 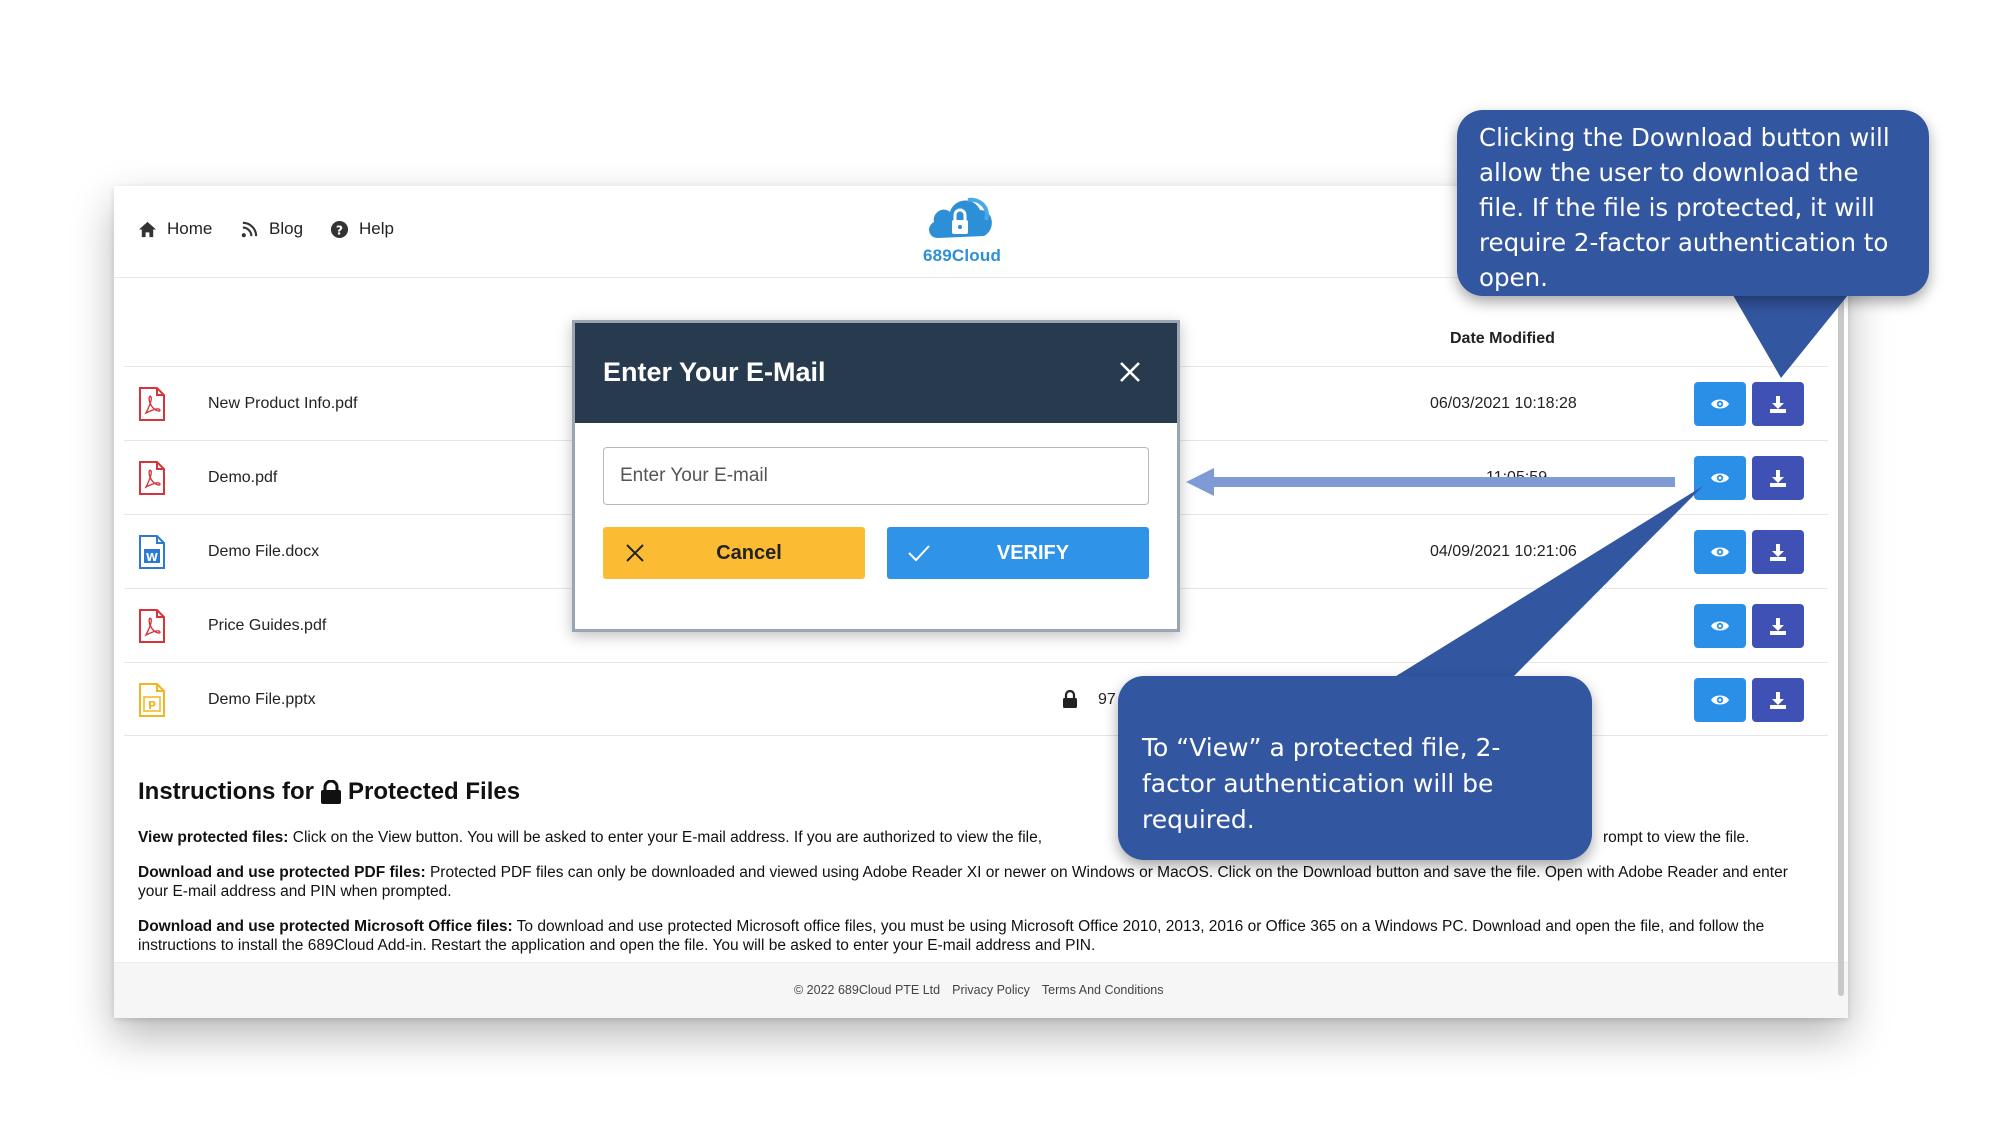 I want to click on nav-blog-label: Blog, so click(x=286, y=228).